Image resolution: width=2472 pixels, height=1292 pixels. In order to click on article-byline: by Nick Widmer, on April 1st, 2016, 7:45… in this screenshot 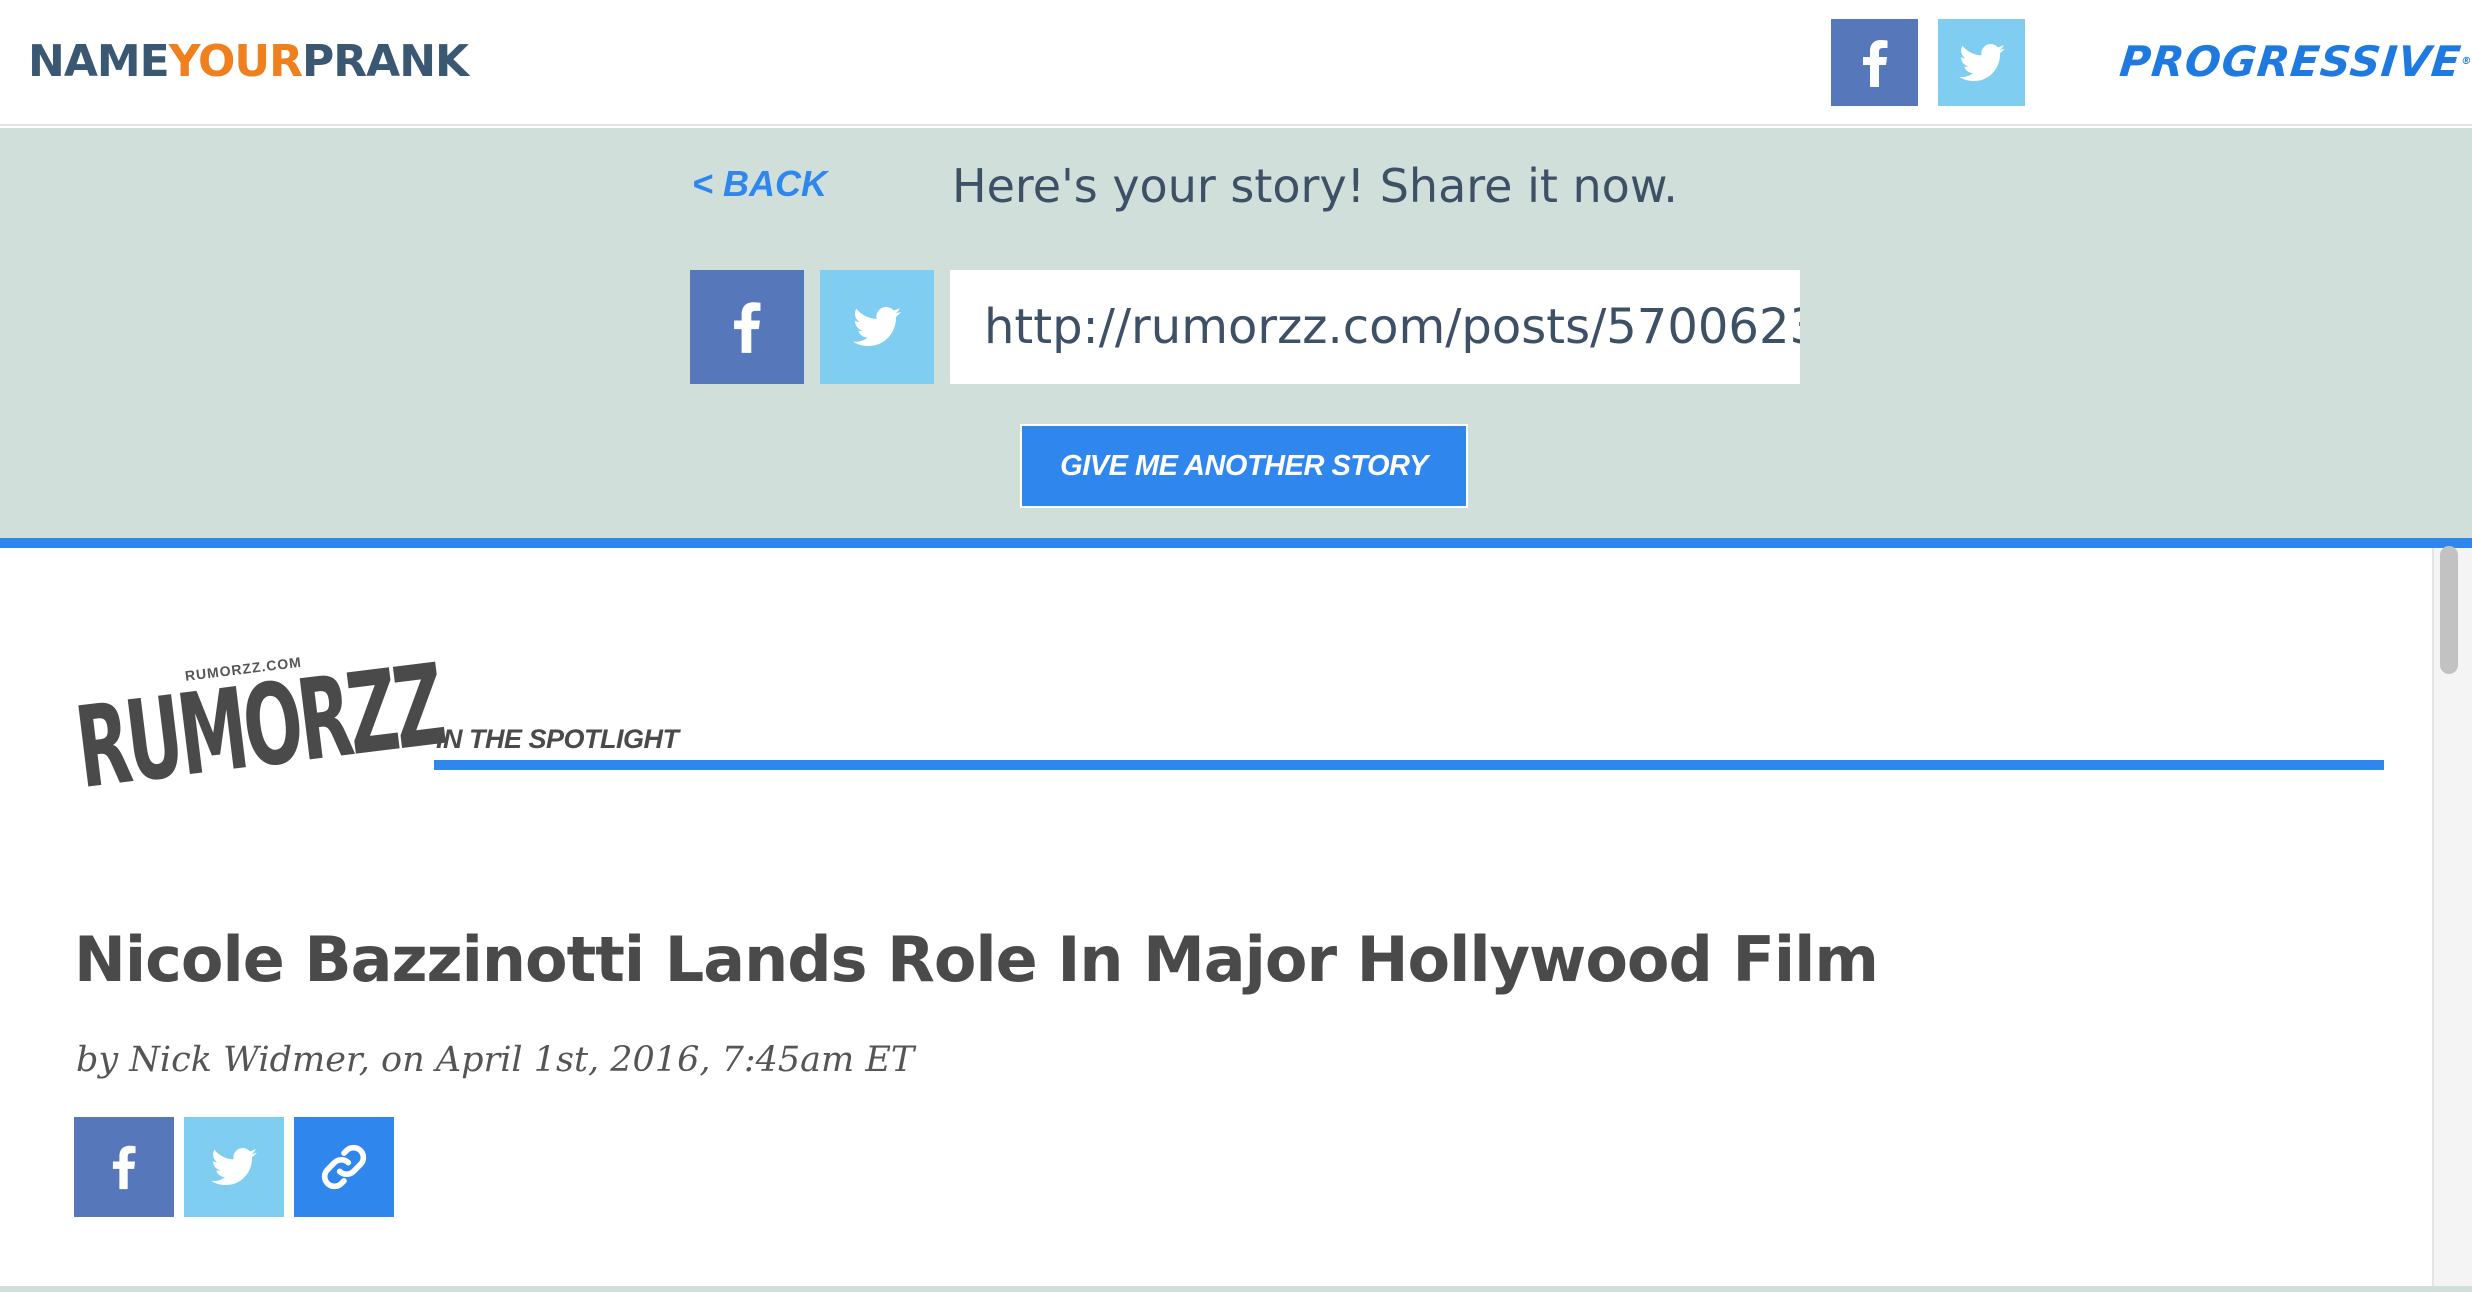, I will do `click(495, 1060)`.